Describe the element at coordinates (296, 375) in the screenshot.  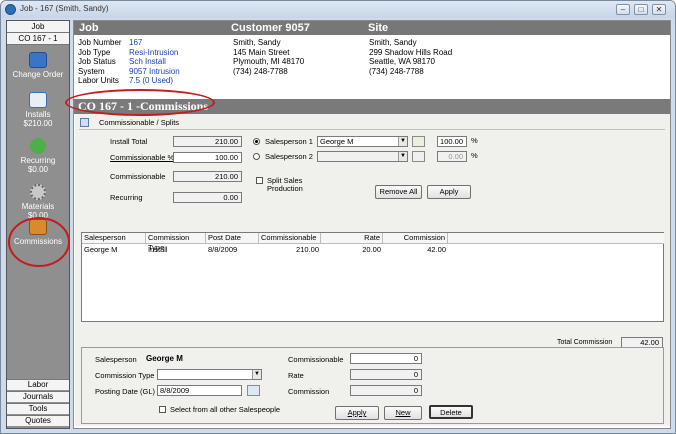
I see `detail-rate-label: Rate` at that location.